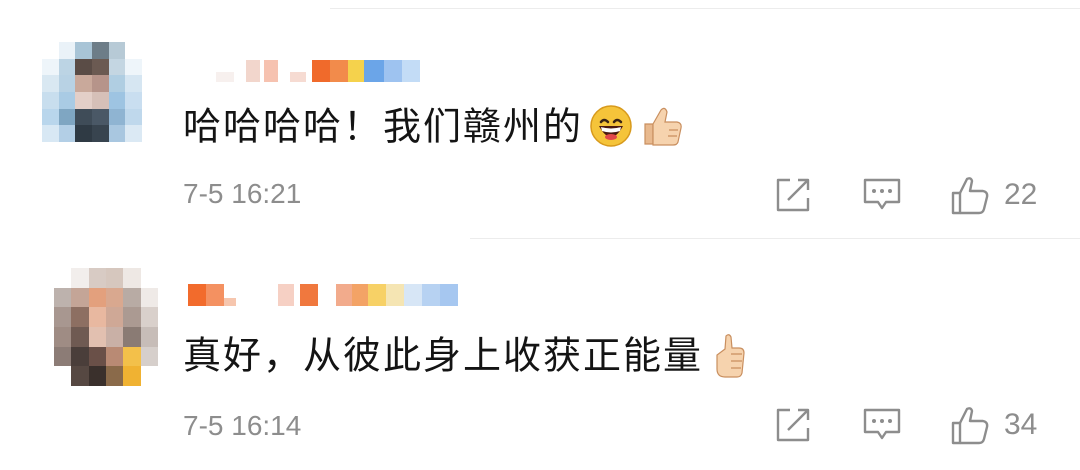 This screenshot has width=1080, height=470. What do you see at coordinates (1021, 194) in the screenshot?
I see `like-count: 22` at bounding box center [1021, 194].